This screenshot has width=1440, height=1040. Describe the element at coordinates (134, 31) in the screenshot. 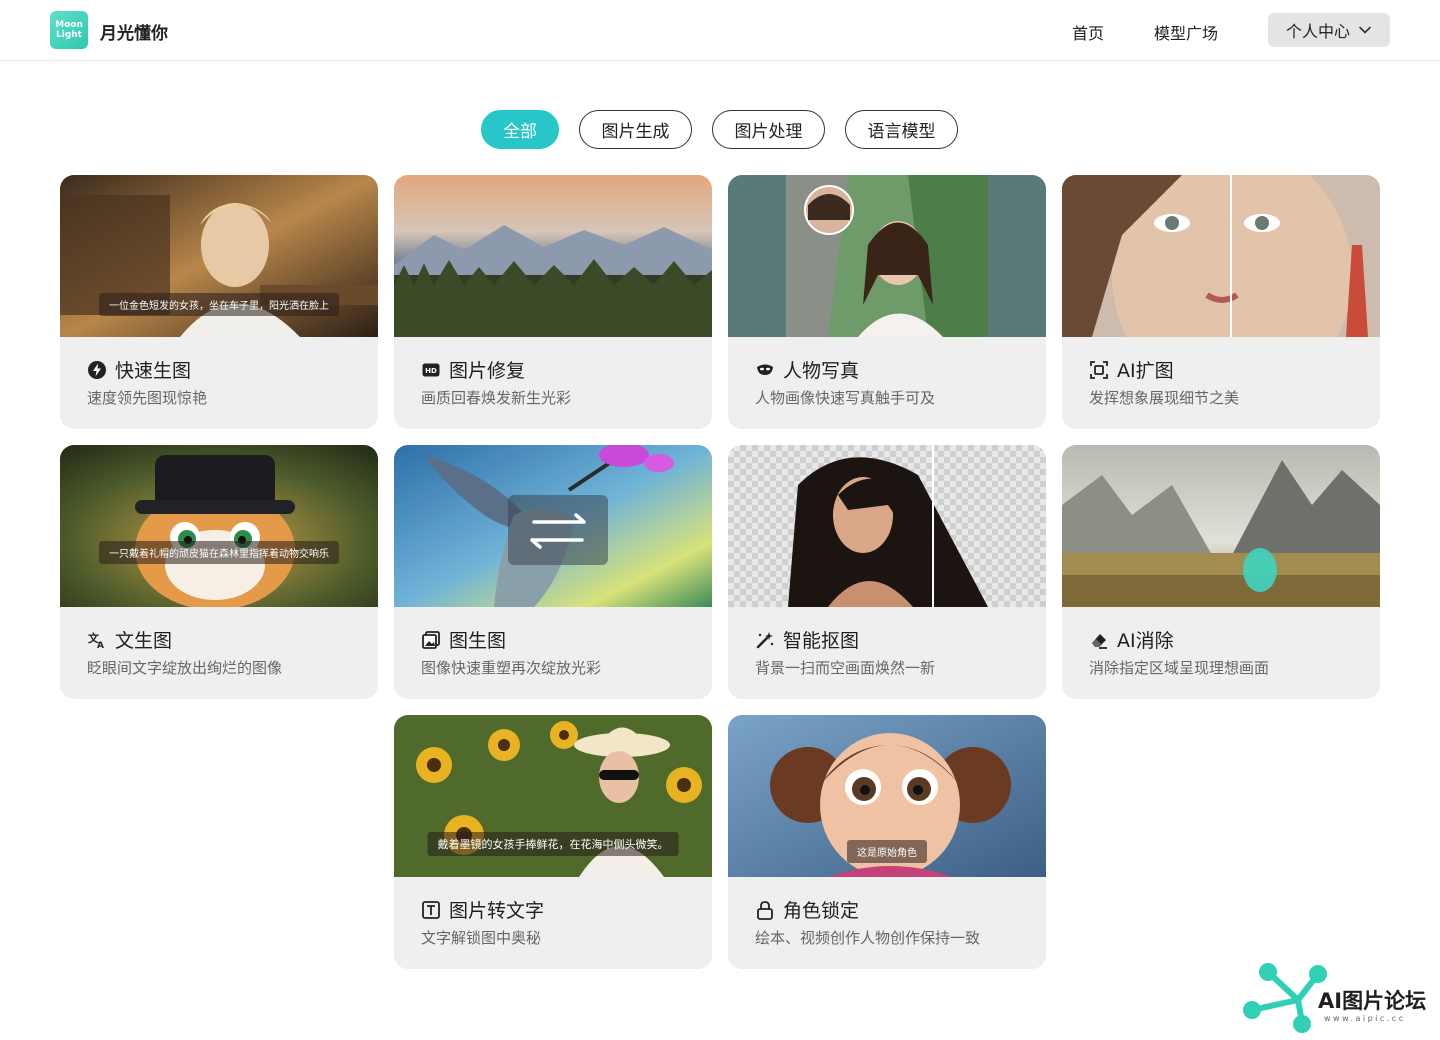

I see `brand-name: 月光懂你` at that location.